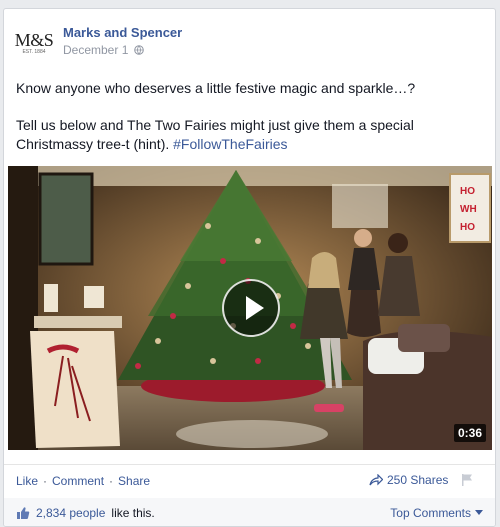 This screenshot has height=527, width=500. What do you see at coordinates (133, 513) in the screenshot?
I see `likes-suffix: like this.` at bounding box center [133, 513].